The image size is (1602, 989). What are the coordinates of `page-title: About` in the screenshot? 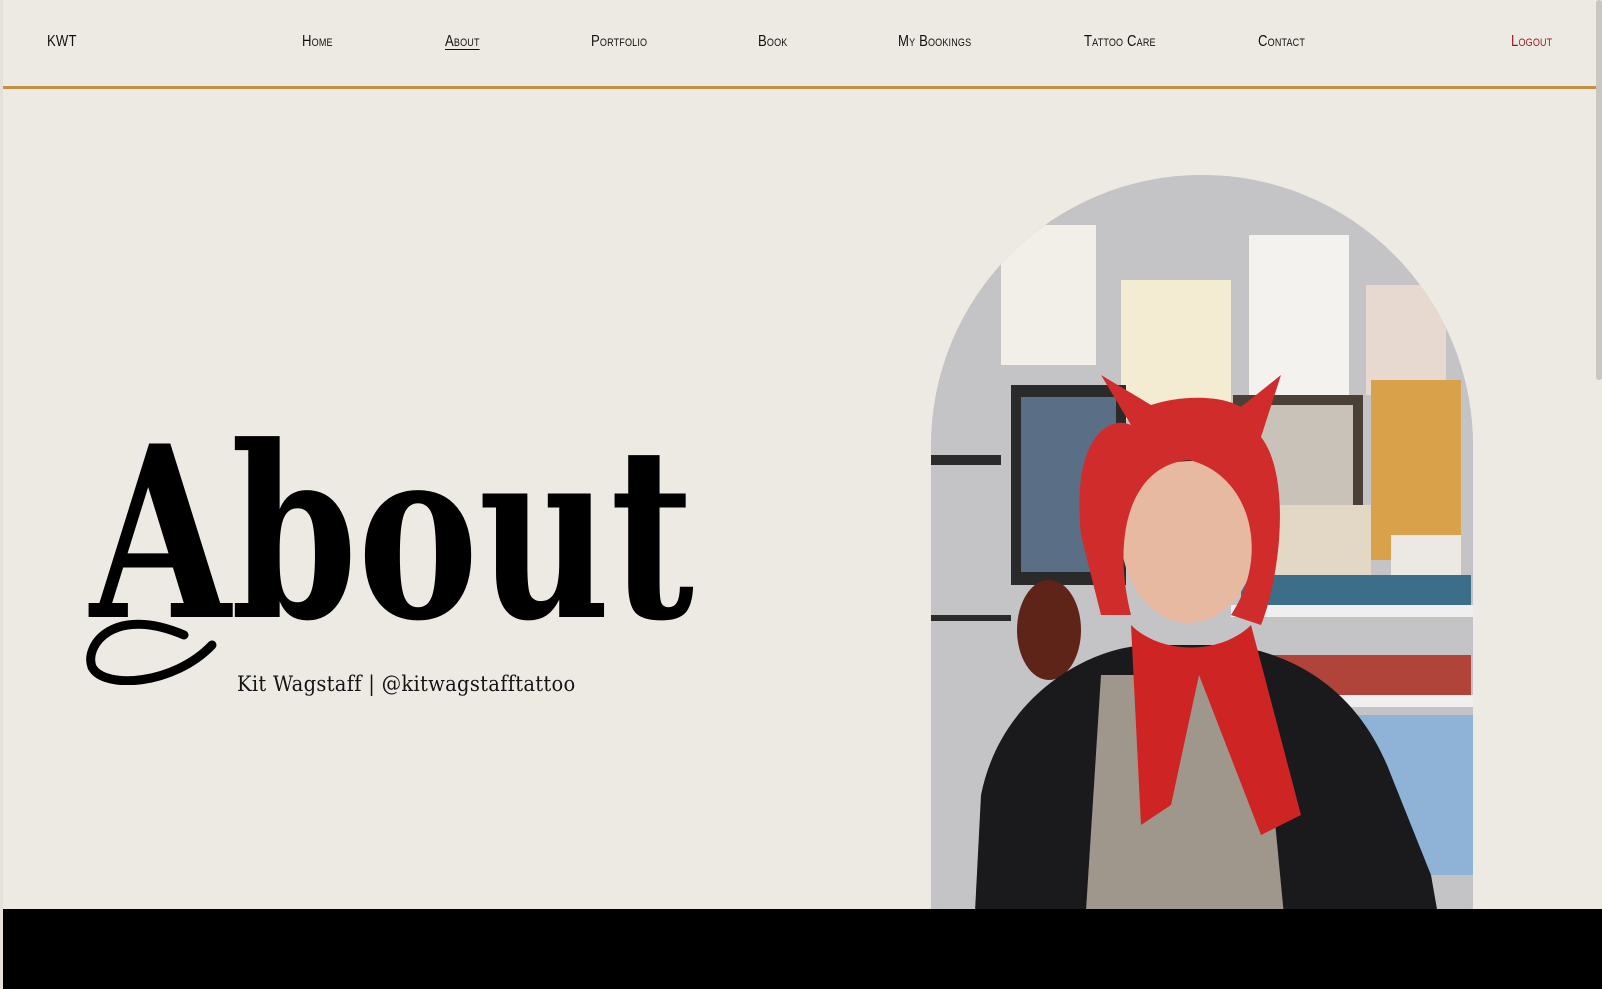 It's located at (396, 545).